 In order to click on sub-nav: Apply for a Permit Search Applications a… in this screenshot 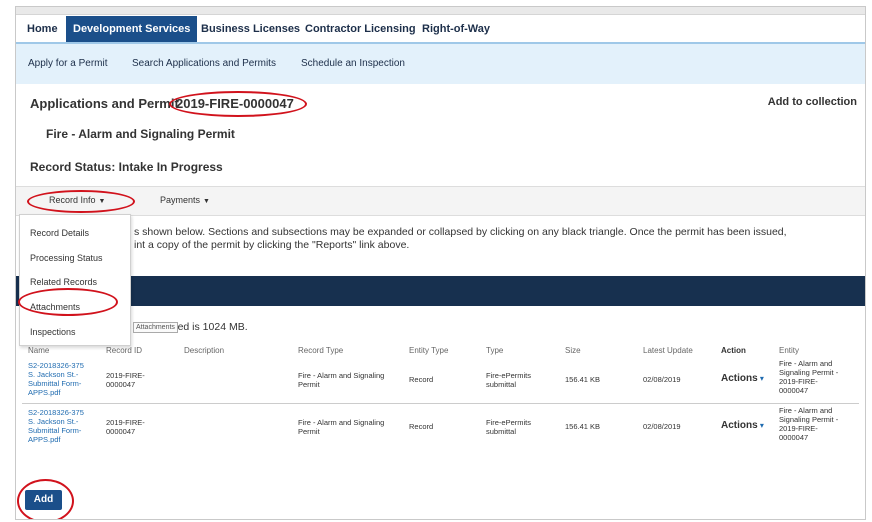, I will do `click(440, 63)`.